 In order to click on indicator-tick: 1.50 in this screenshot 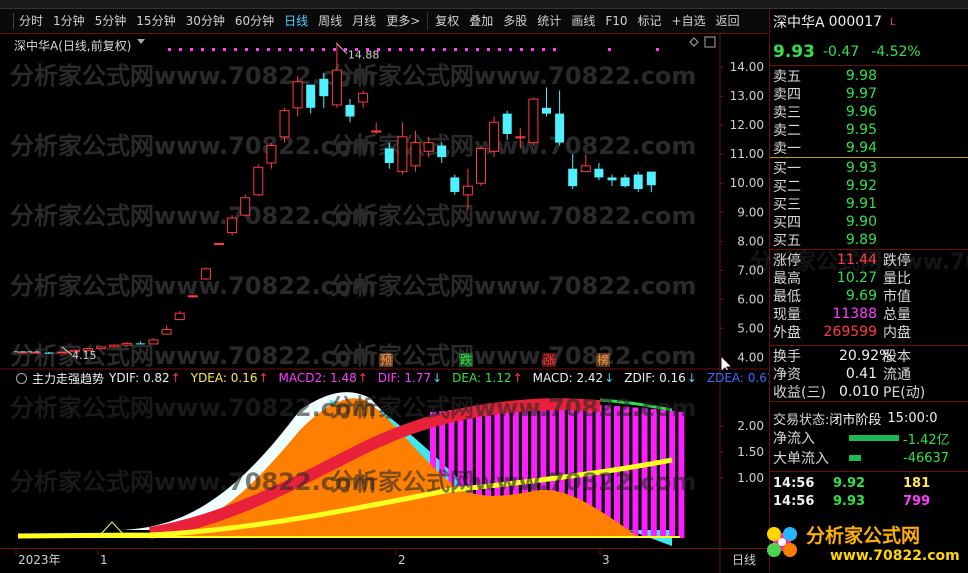, I will do `click(750, 452)`.